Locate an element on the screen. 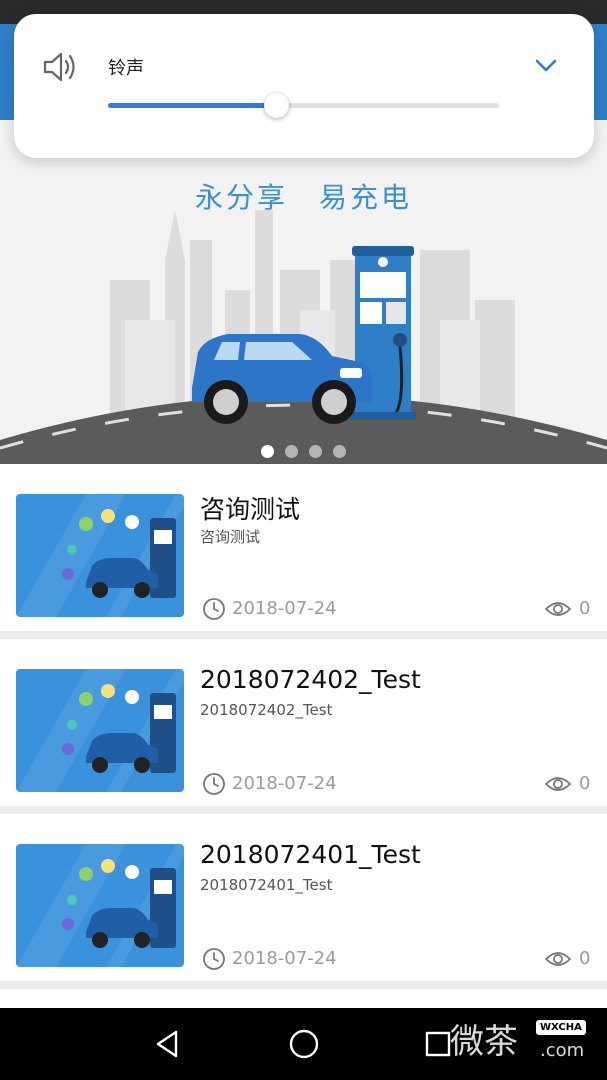  chevron-down-icon is located at coordinates (546, 65).